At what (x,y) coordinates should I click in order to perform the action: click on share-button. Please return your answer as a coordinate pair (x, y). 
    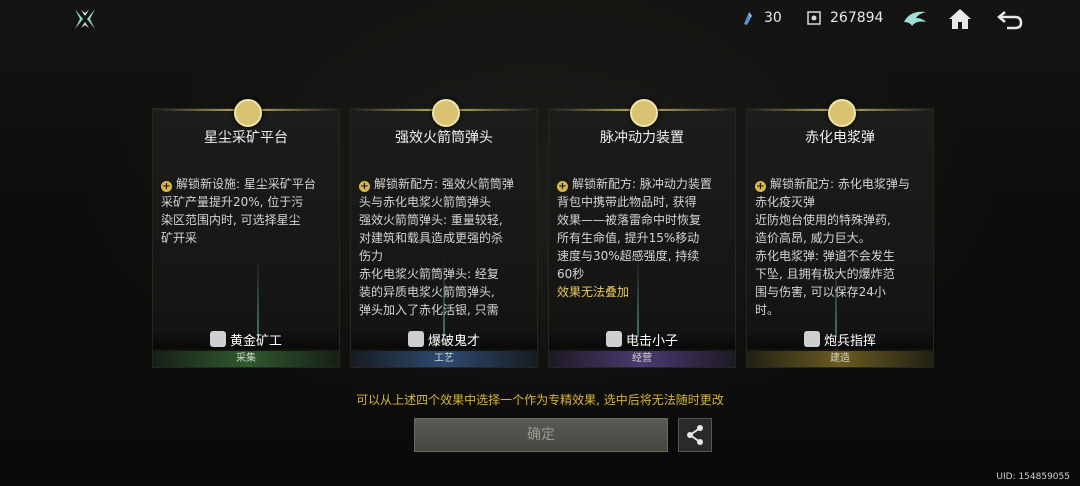
    Looking at the image, I should click on (695, 435).